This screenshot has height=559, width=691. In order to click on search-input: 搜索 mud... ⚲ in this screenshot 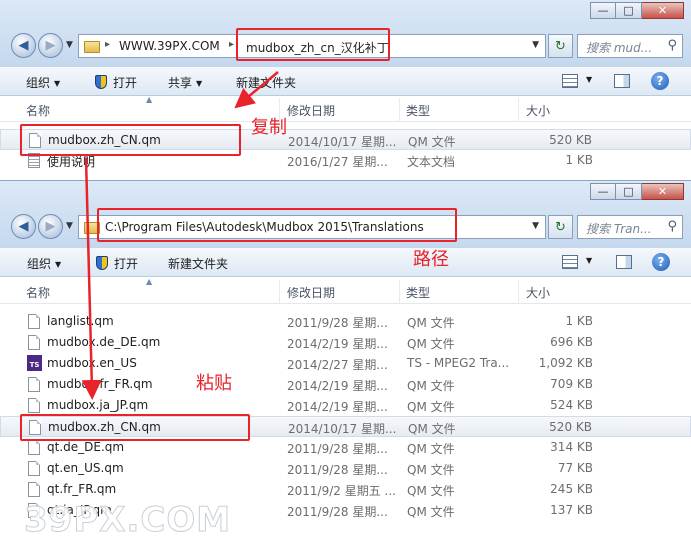, I will do `click(630, 46)`.